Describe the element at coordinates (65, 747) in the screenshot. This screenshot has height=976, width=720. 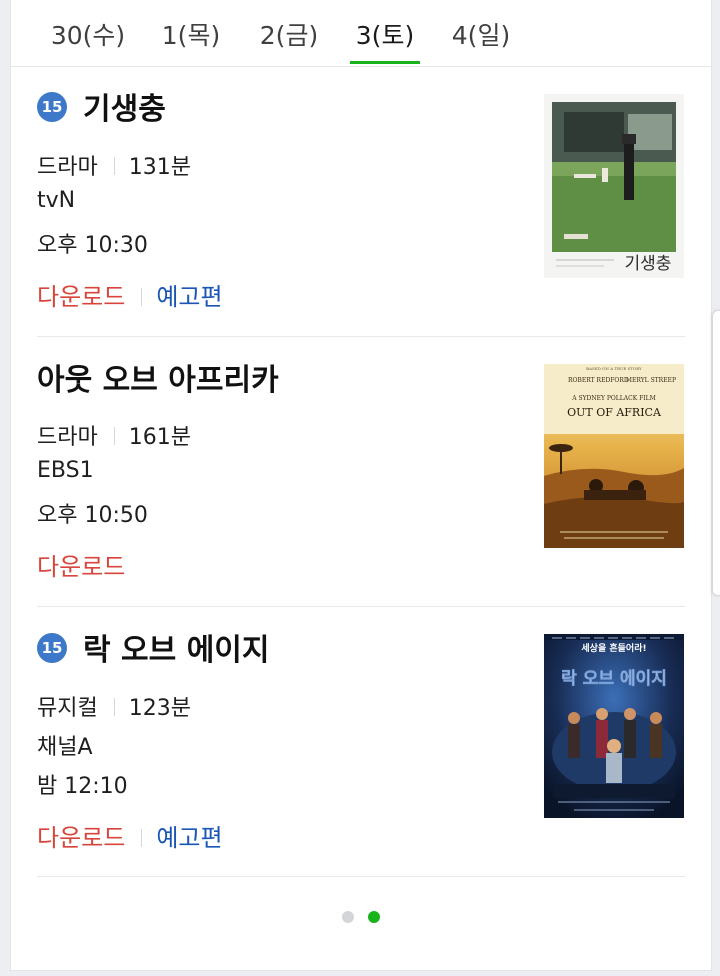
I see `movie-channel: 채널A` at that location.